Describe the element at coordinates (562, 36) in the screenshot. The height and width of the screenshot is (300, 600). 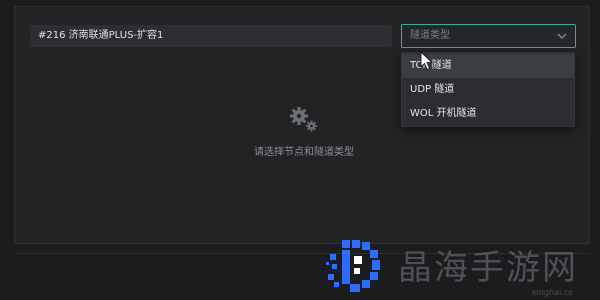
I see `chevron-down-icon` at that location.